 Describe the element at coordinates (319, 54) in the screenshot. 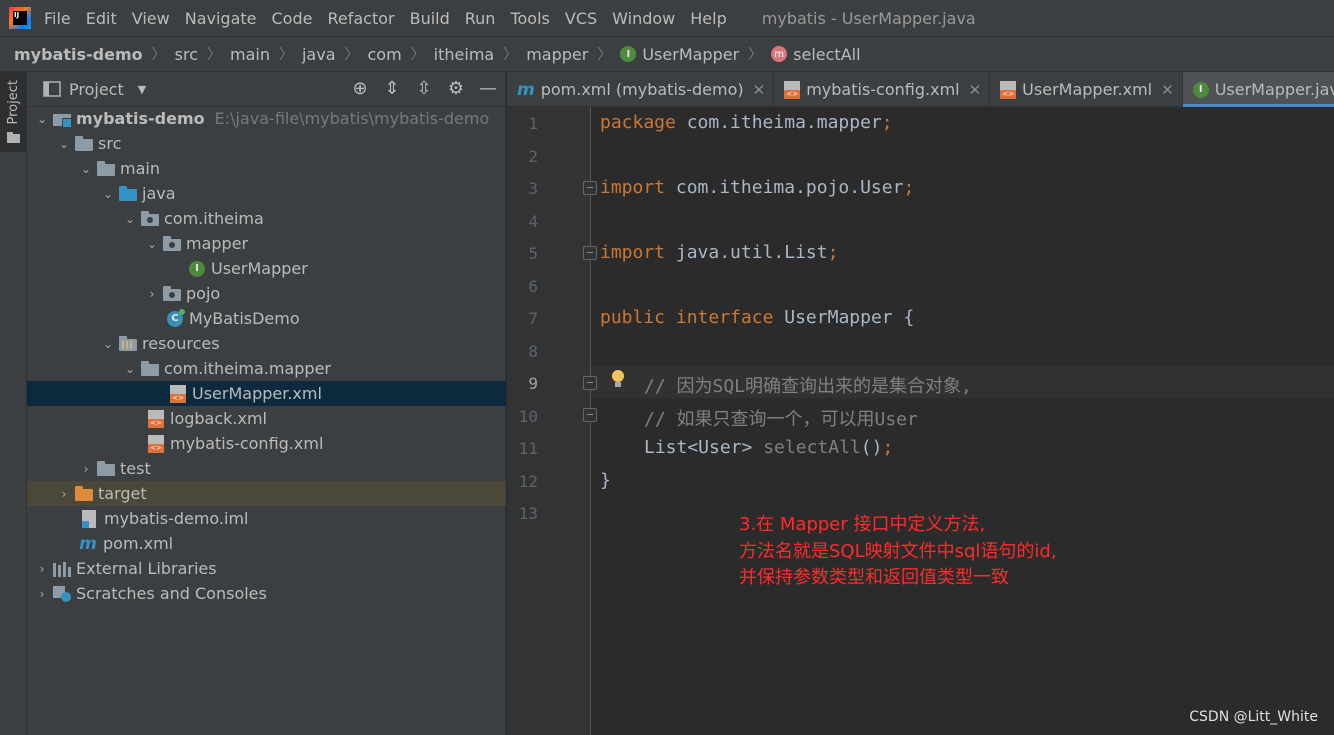

I see `breadcrumb-java: java` at that location.